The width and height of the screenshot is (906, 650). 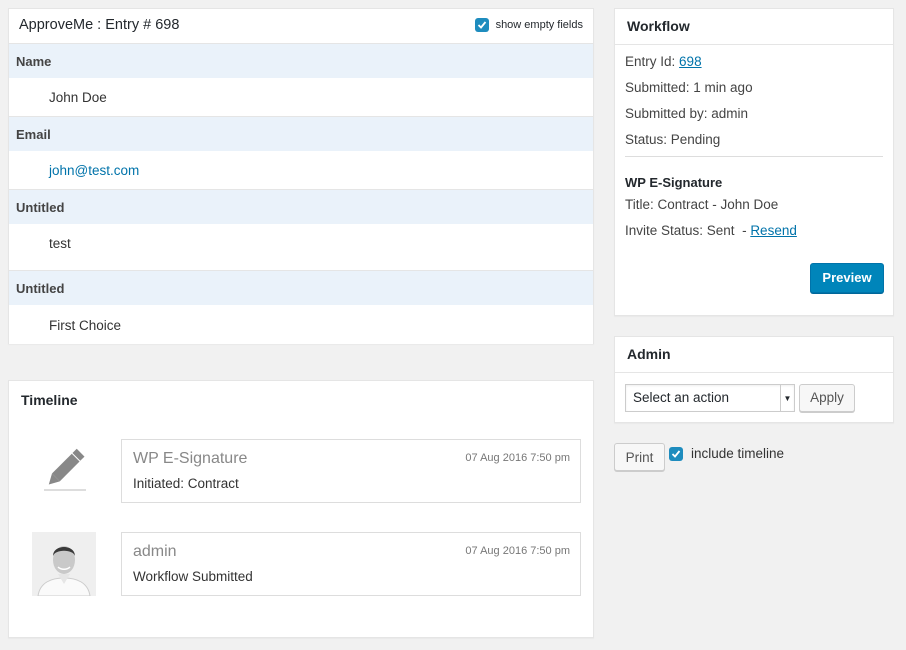 What do you see at coordinates (64, 564) in the screenshot?
I see `avatar` at bounding box center [64, 564].